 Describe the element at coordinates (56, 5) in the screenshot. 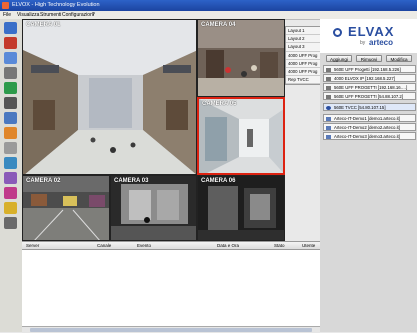

I see `window-title: ELVOX - High Technology Evolution` at that location.